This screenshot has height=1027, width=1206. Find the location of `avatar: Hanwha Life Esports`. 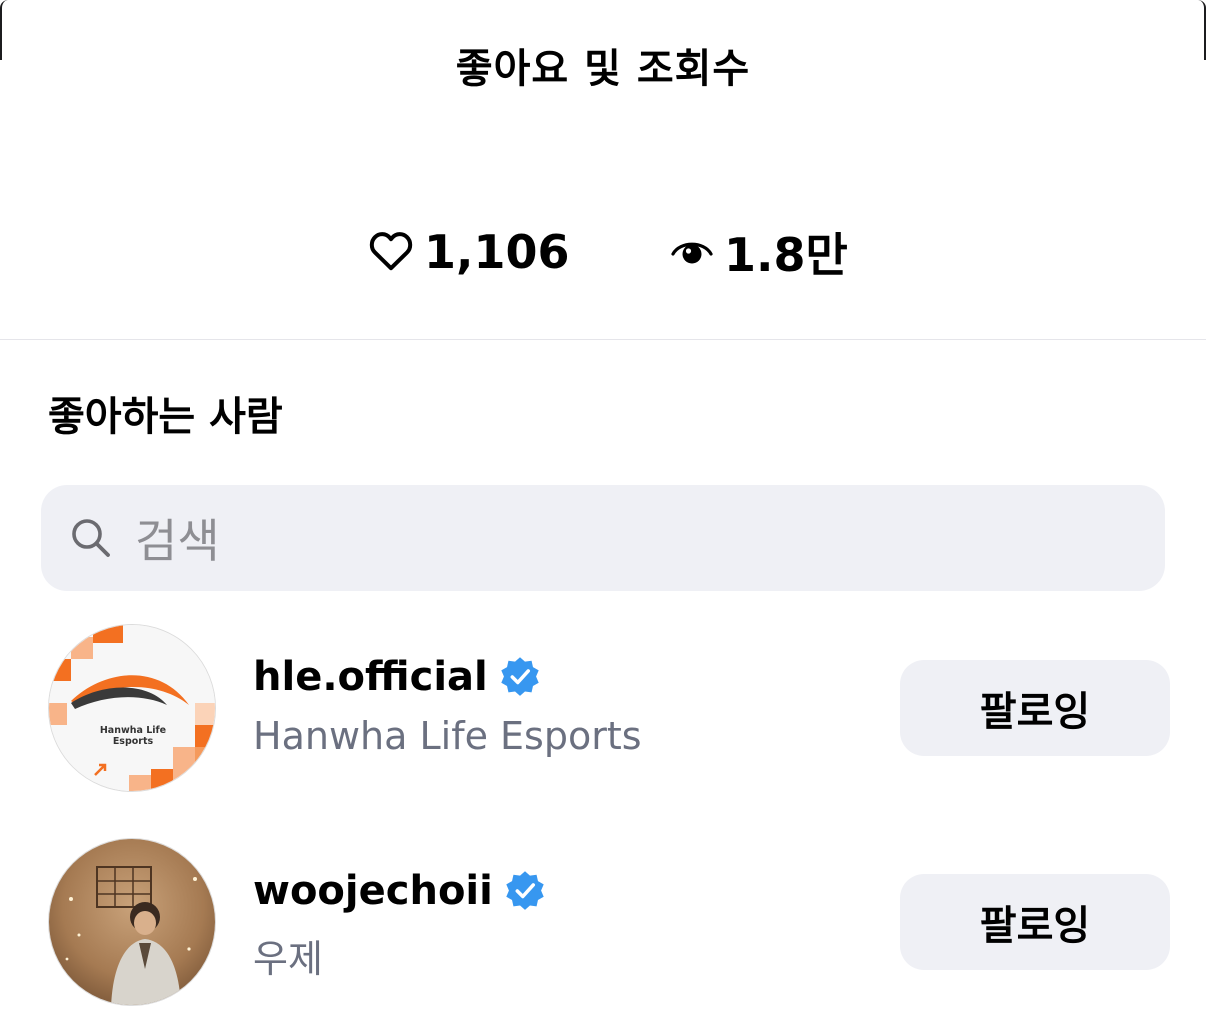

avatar: Hanwha Life Esports is located at coordinates (132, 708).